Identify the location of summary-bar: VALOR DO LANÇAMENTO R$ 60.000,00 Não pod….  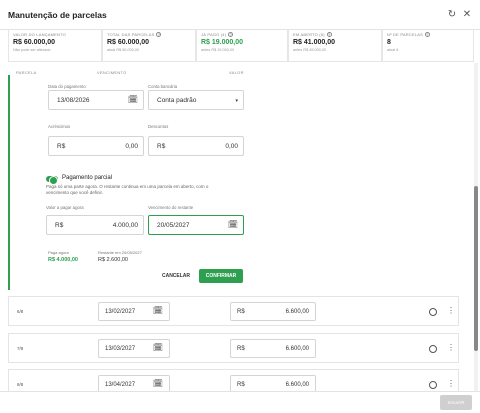
(241, 45).